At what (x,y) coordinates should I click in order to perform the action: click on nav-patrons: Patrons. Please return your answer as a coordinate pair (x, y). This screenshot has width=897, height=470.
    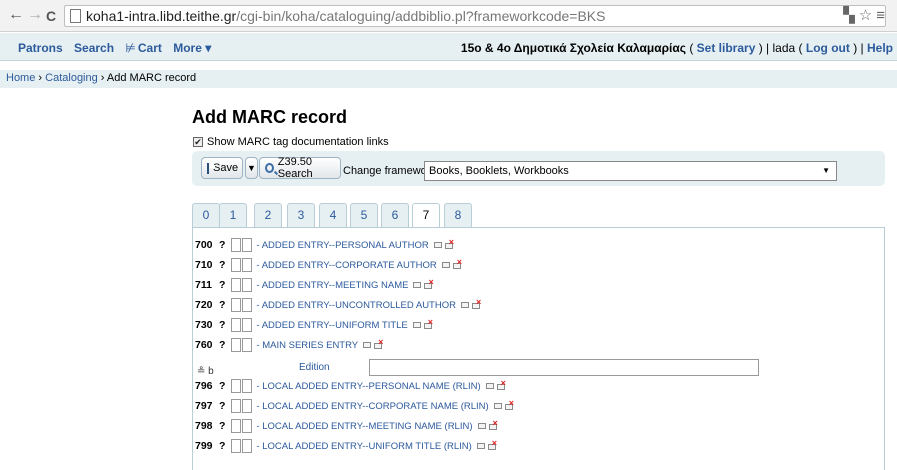
    Looking at the image, I should click on (40, 48).